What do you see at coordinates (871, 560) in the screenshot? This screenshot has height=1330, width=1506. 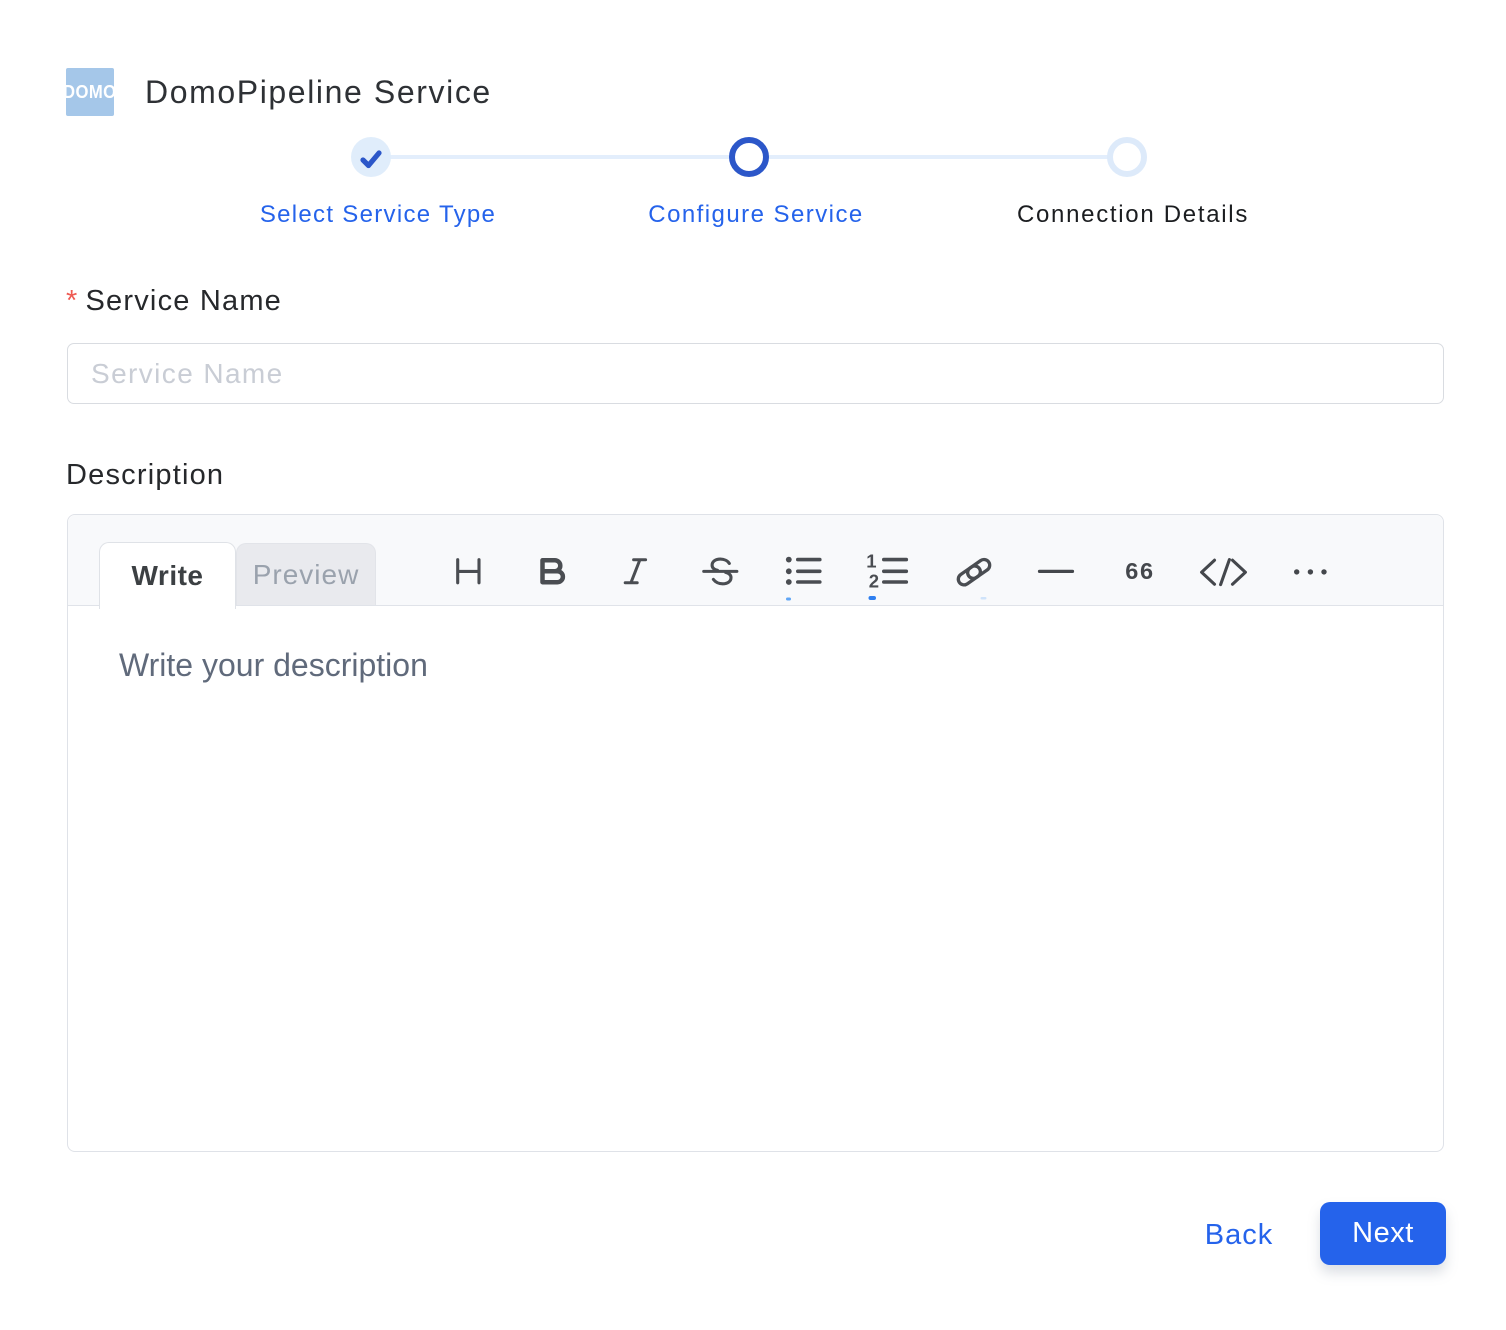 I see `svg-text: 1` at bounding box center [871, 560].